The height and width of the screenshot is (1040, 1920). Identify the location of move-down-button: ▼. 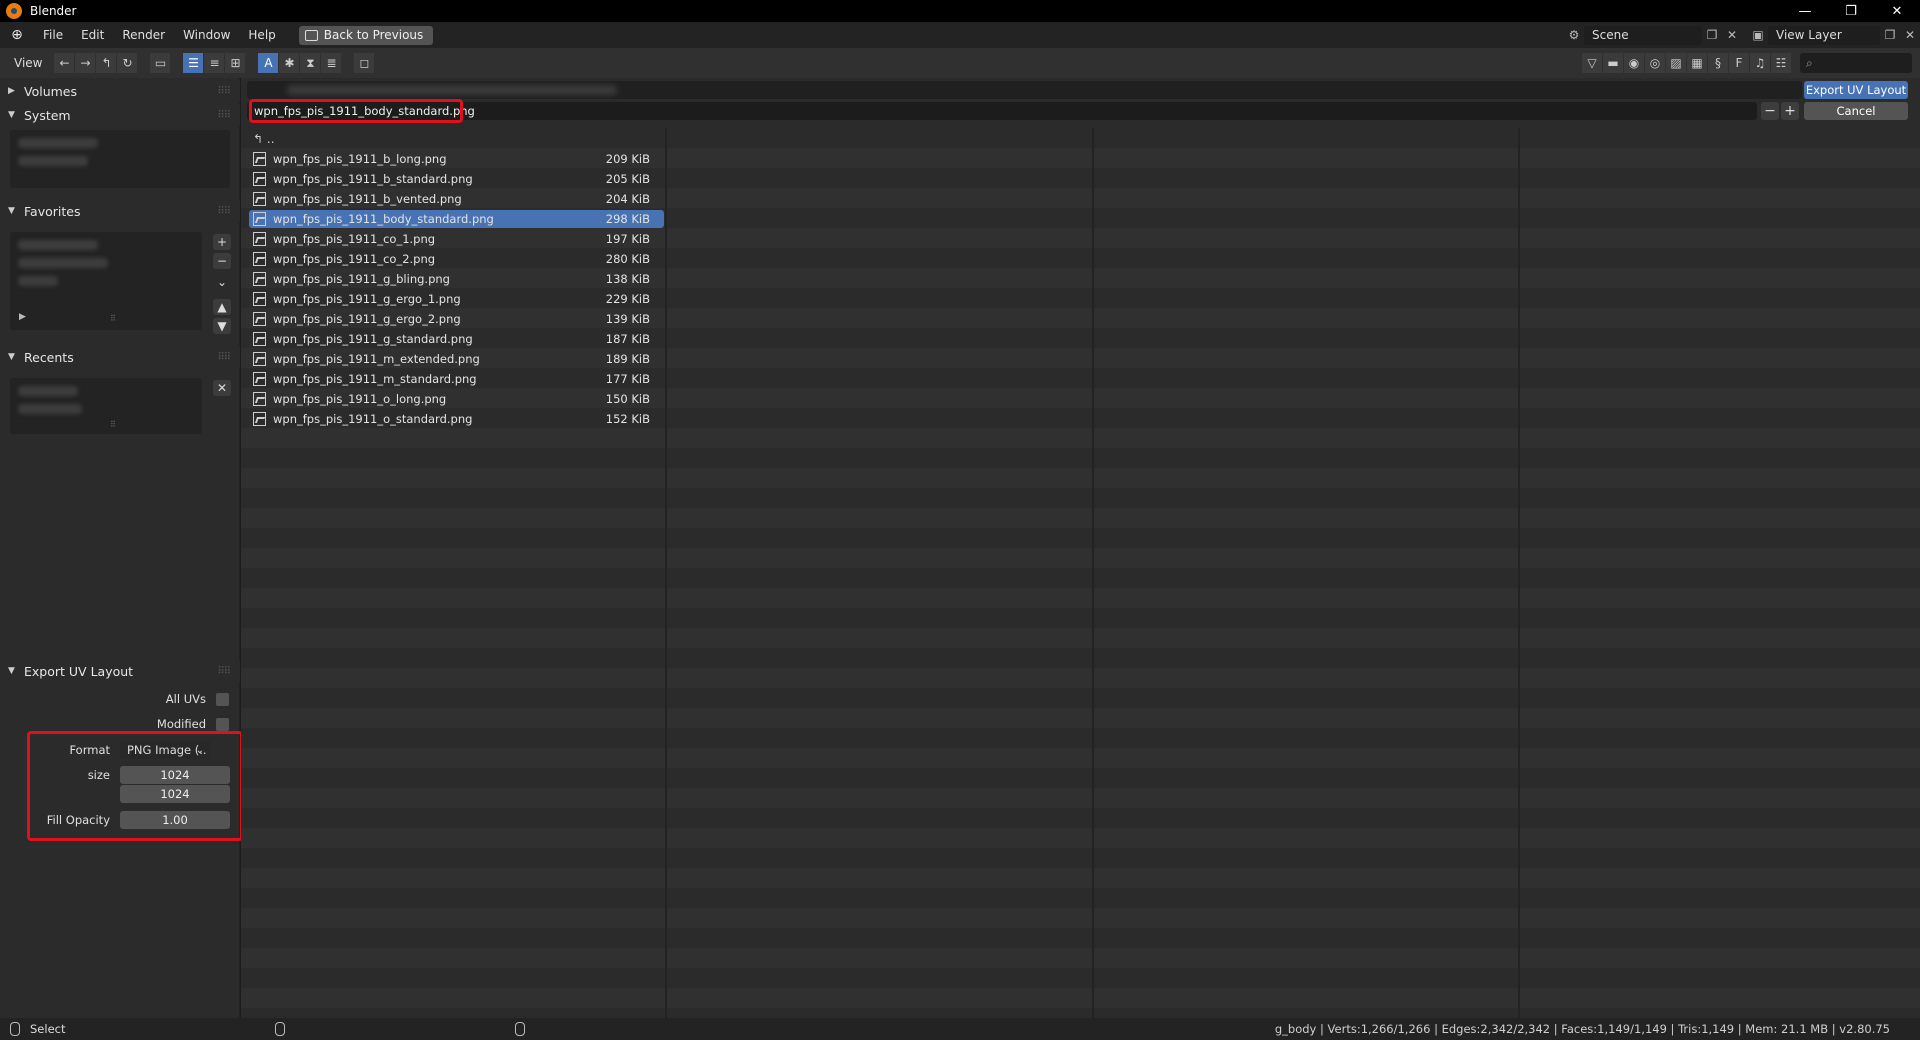
(222, 326).